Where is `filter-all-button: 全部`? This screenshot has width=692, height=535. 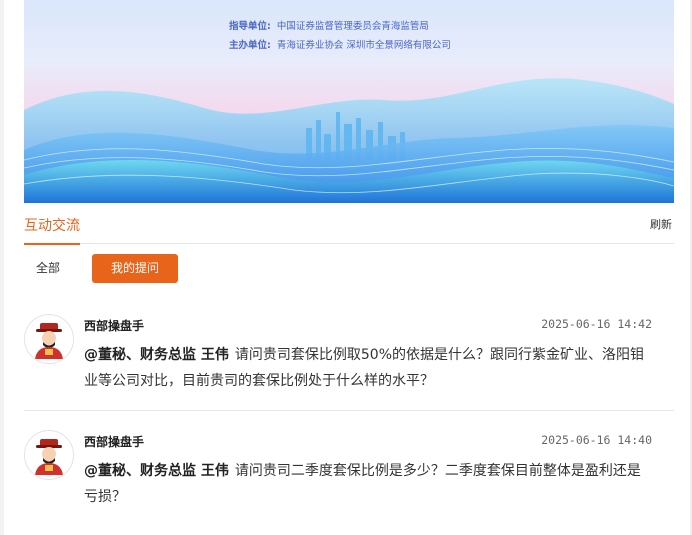
filter-all-button: 全部 is located at coordinates (48, 268).